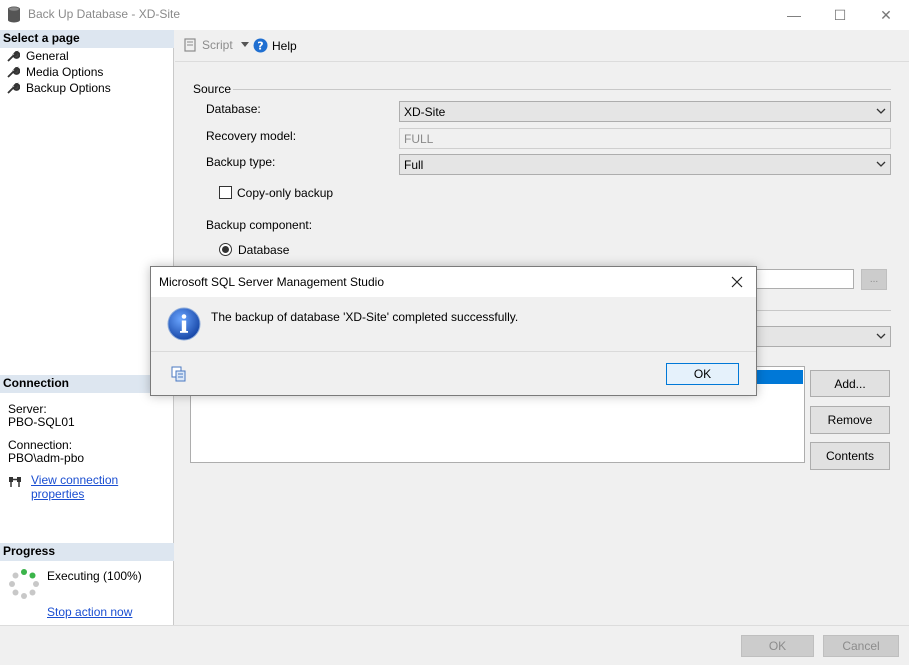 This screenshot has width=909, height=665. What do you see at coordinates (850, 456) in the screenshot?
I see `contents-button: Contents` at bounding box center [850, 456].